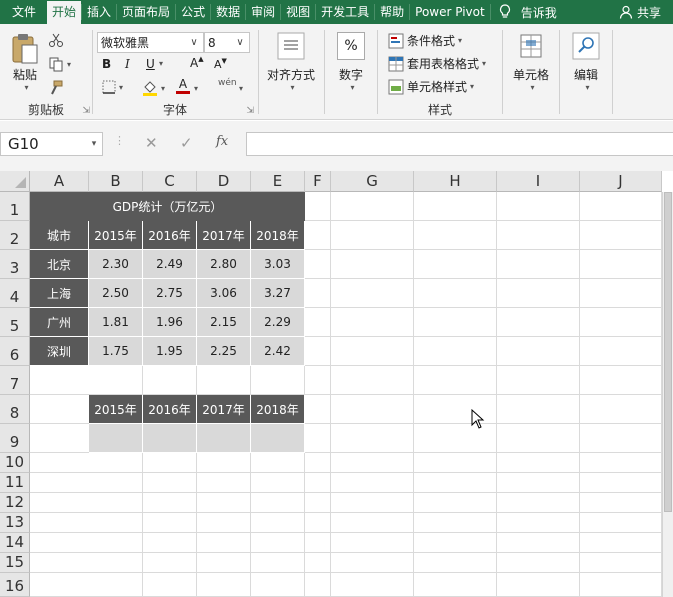  What do you see at coordinates (15, 181) in the screenshot?
I see `select-all-button` at bounding box center [15, 181].